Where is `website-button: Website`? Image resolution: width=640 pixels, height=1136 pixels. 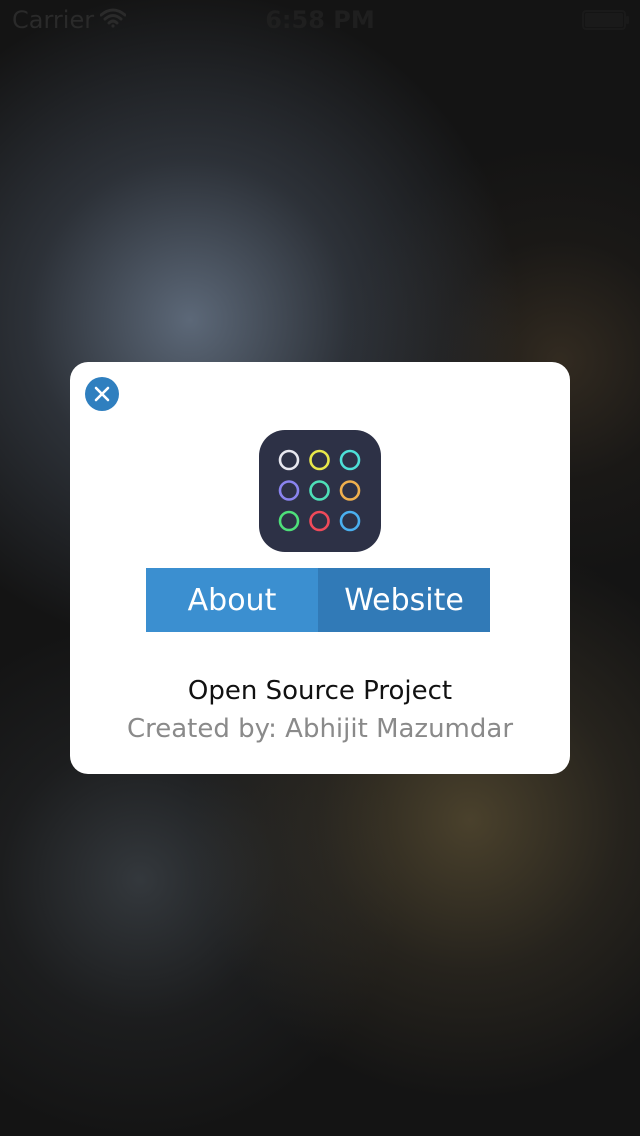
website-button: Website is located at coordinates (404, 600).